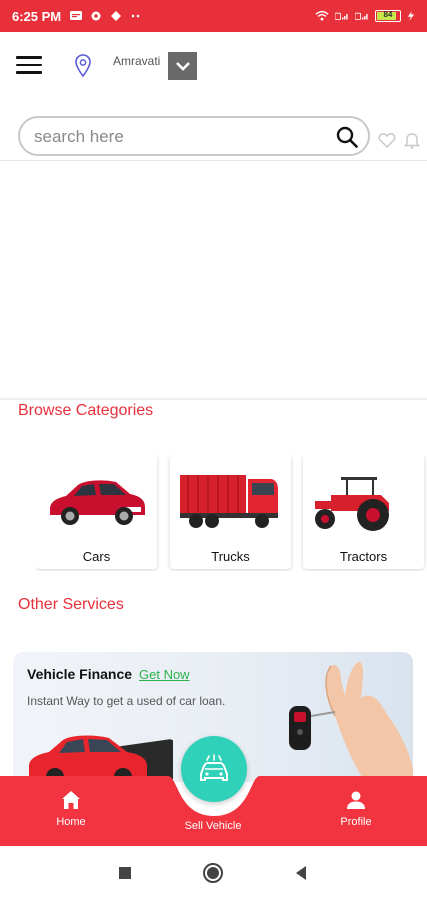 This screenshot has height=900, width=427. I want to click on car-wash-icon, so click(214, 767).